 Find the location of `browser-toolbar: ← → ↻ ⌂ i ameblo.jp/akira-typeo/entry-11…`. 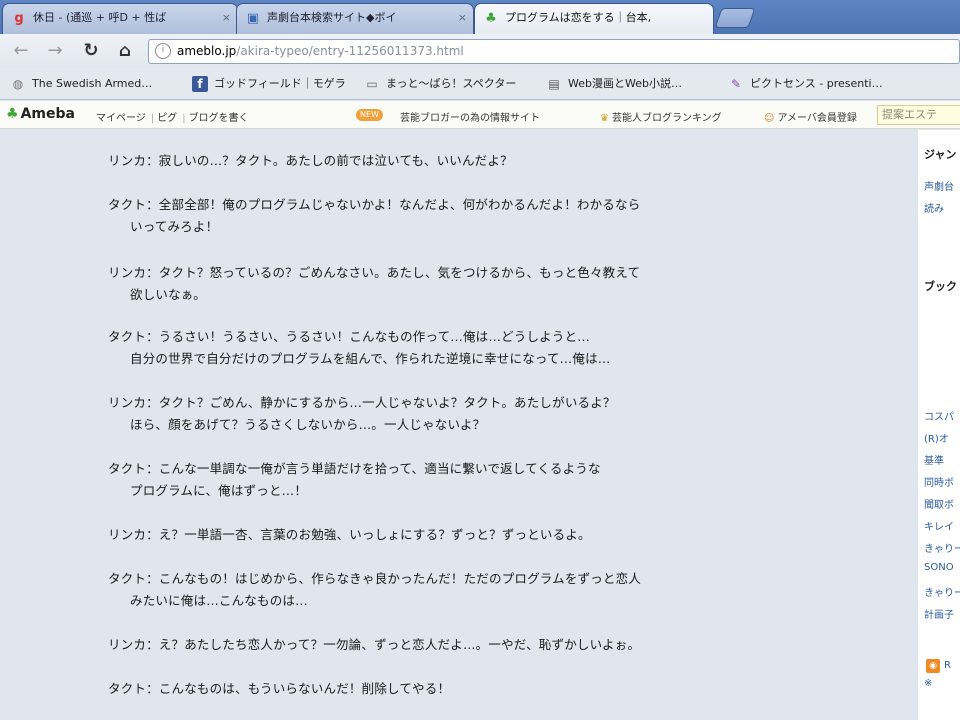

browser-toolbar: ← → ↻ ⌂ i ameblo.jp/akira-typeo/entry-11… is located at coordinates (480, 51).